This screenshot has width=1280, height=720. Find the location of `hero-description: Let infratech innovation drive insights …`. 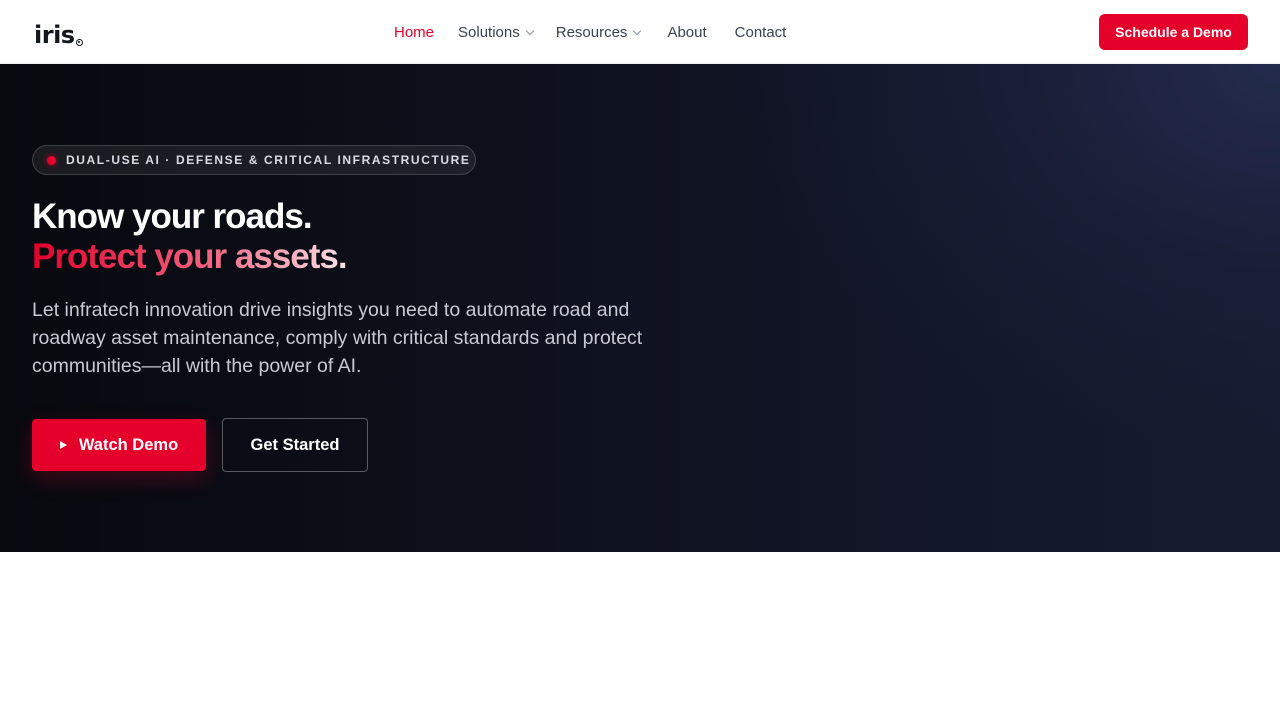

hero-description: Let infratech innovation drive insights … is located at coordinates (337, 338).